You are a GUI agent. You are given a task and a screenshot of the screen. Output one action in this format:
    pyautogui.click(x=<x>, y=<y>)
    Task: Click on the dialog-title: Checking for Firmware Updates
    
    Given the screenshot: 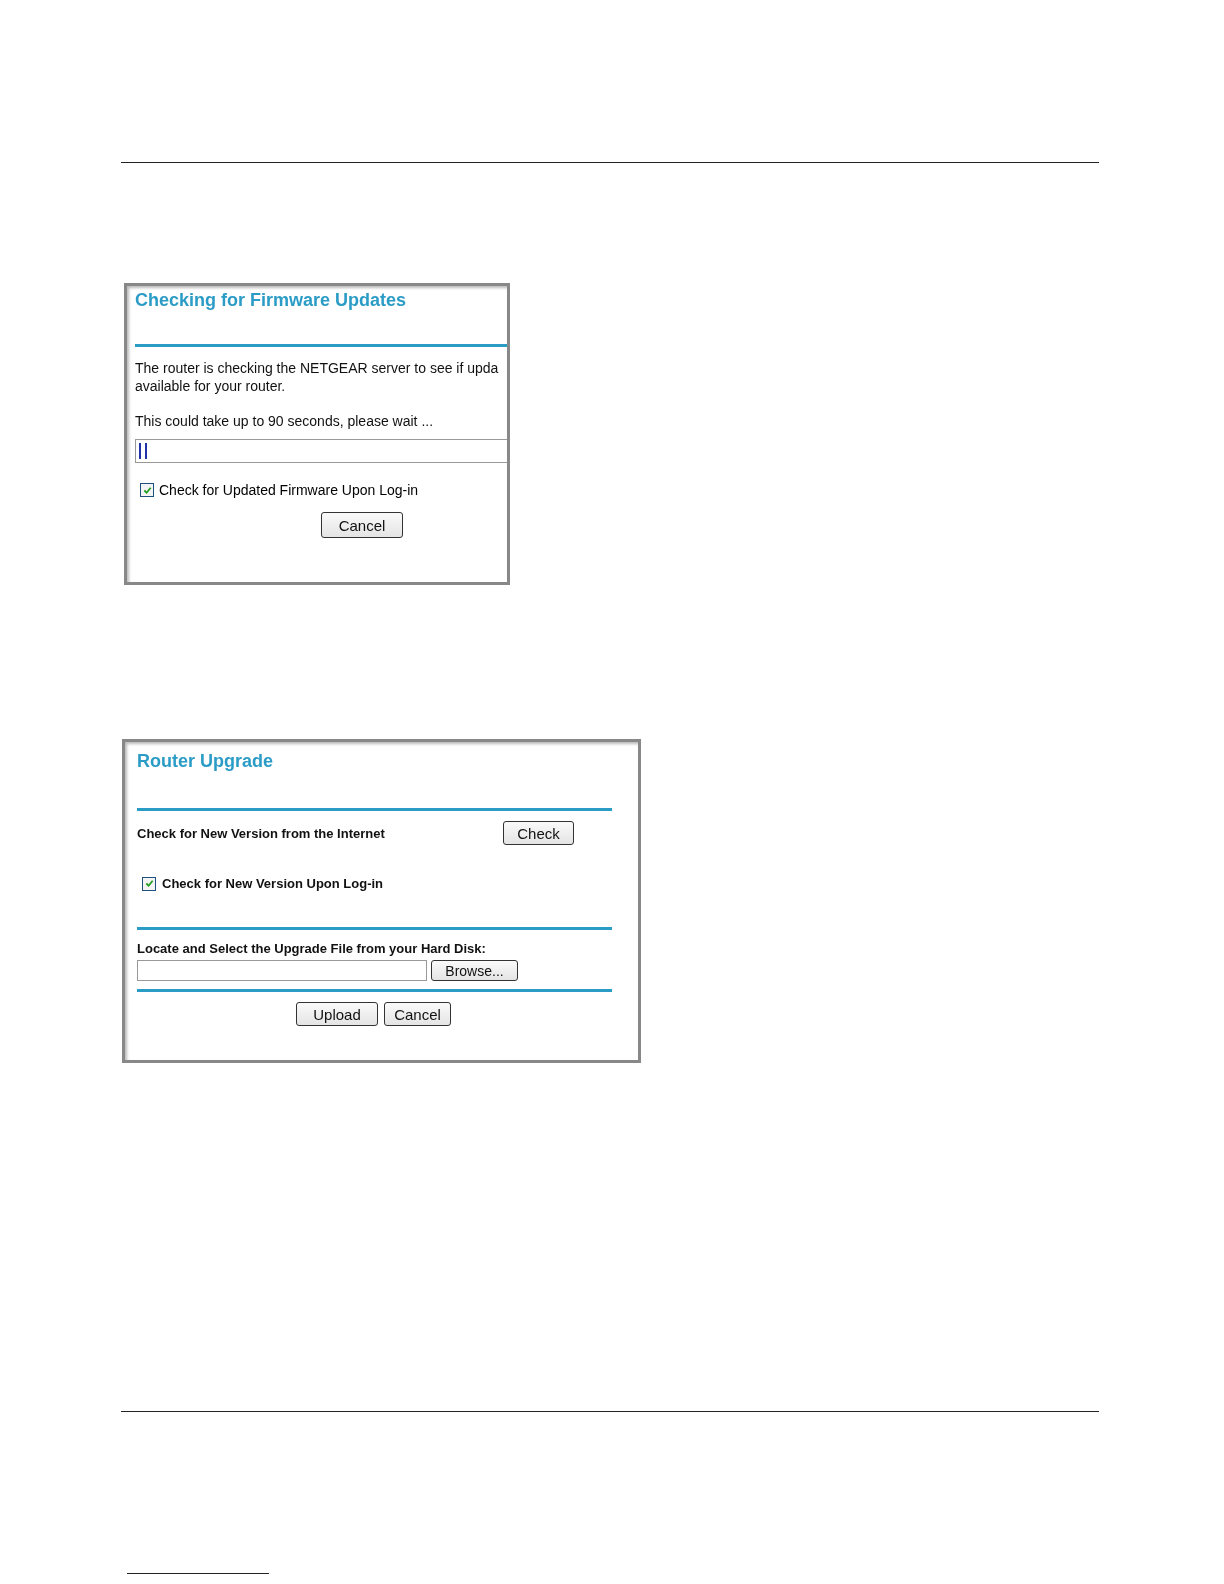 What is the action you would take?
    pyautogui.click(x=271, y=300)
    